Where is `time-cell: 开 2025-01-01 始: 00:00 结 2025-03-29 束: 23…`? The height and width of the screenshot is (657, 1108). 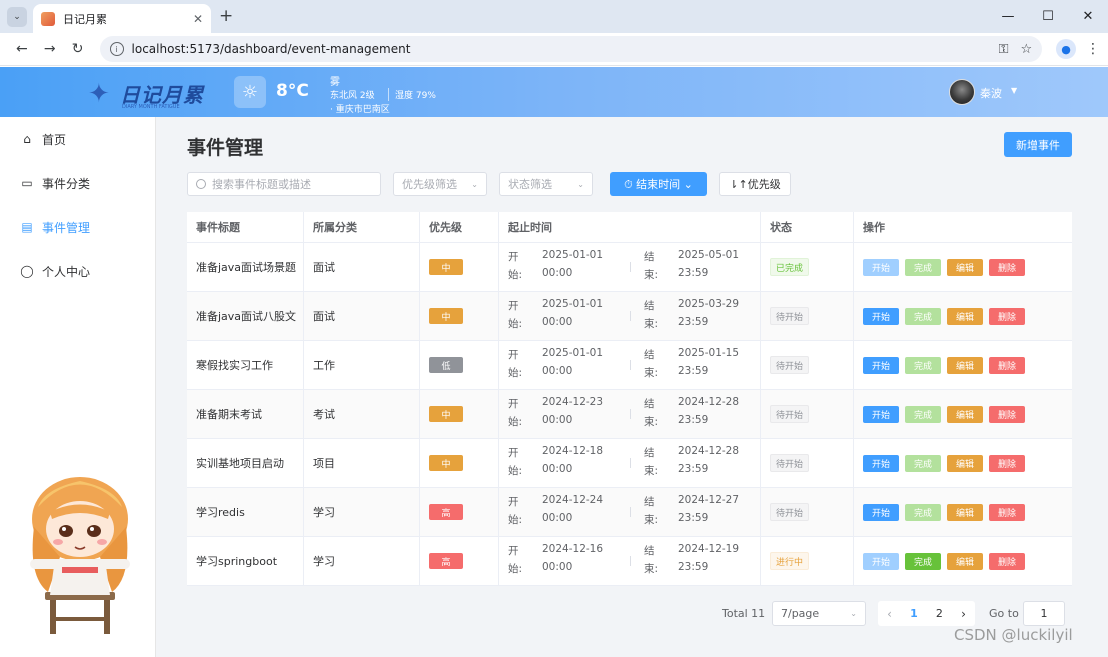
time-cell: 开 2025-01-01 始: 00:00 结 2025-03-29 束: 23… is located at coordinates (630, 316).